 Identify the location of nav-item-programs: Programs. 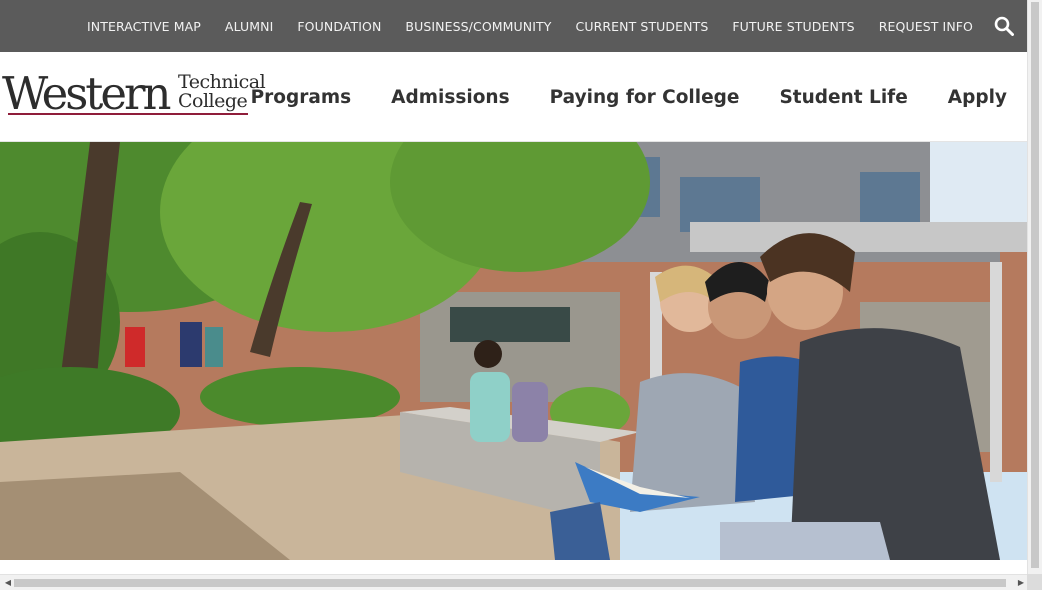
(301, 97).